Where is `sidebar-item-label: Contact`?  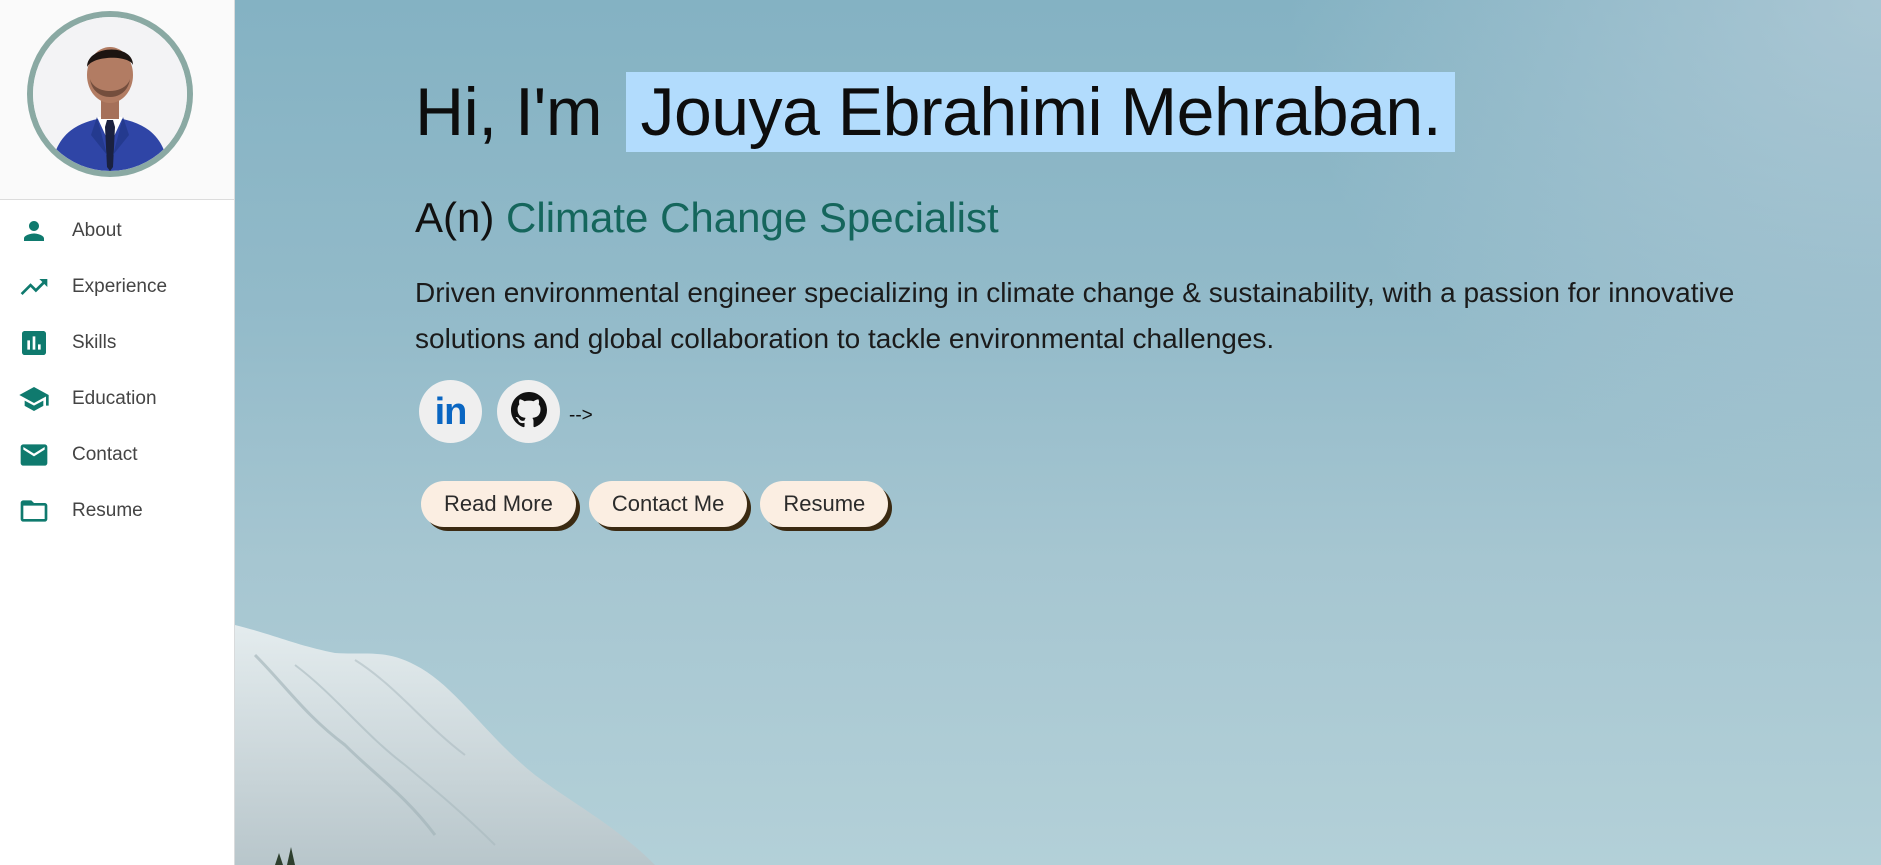 sidebar-item-label: Contact is located at coordinates (105, 454).